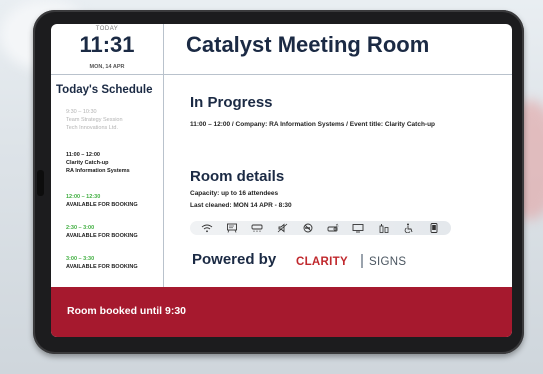  I want to click on schedule-entry: 2:30 – 3:00 AVAILABLE FOR BOOKING, so click(102, 232).